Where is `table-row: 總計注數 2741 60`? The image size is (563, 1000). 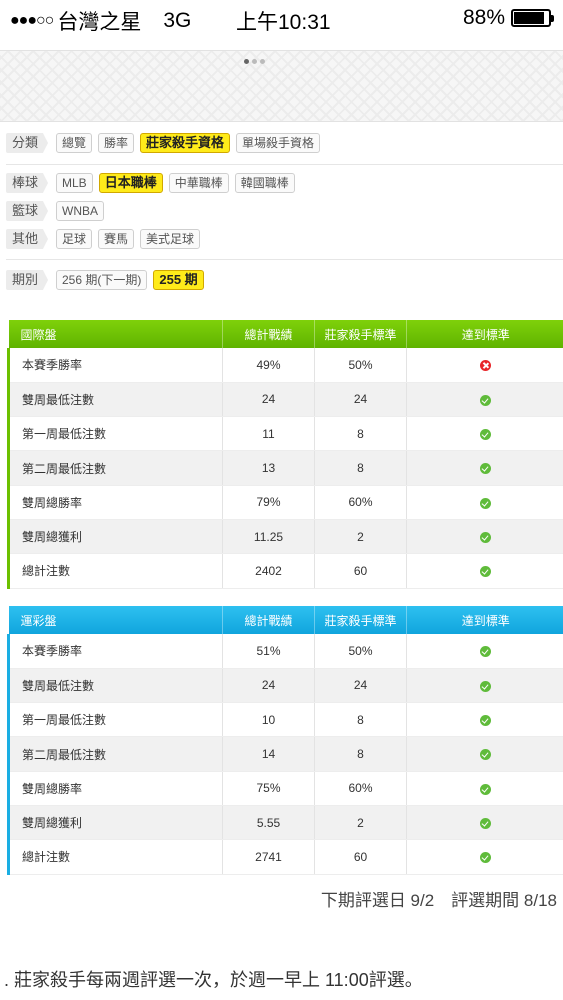 table-row: 總計注數 2741 60 is located at coordinates (285, 857).